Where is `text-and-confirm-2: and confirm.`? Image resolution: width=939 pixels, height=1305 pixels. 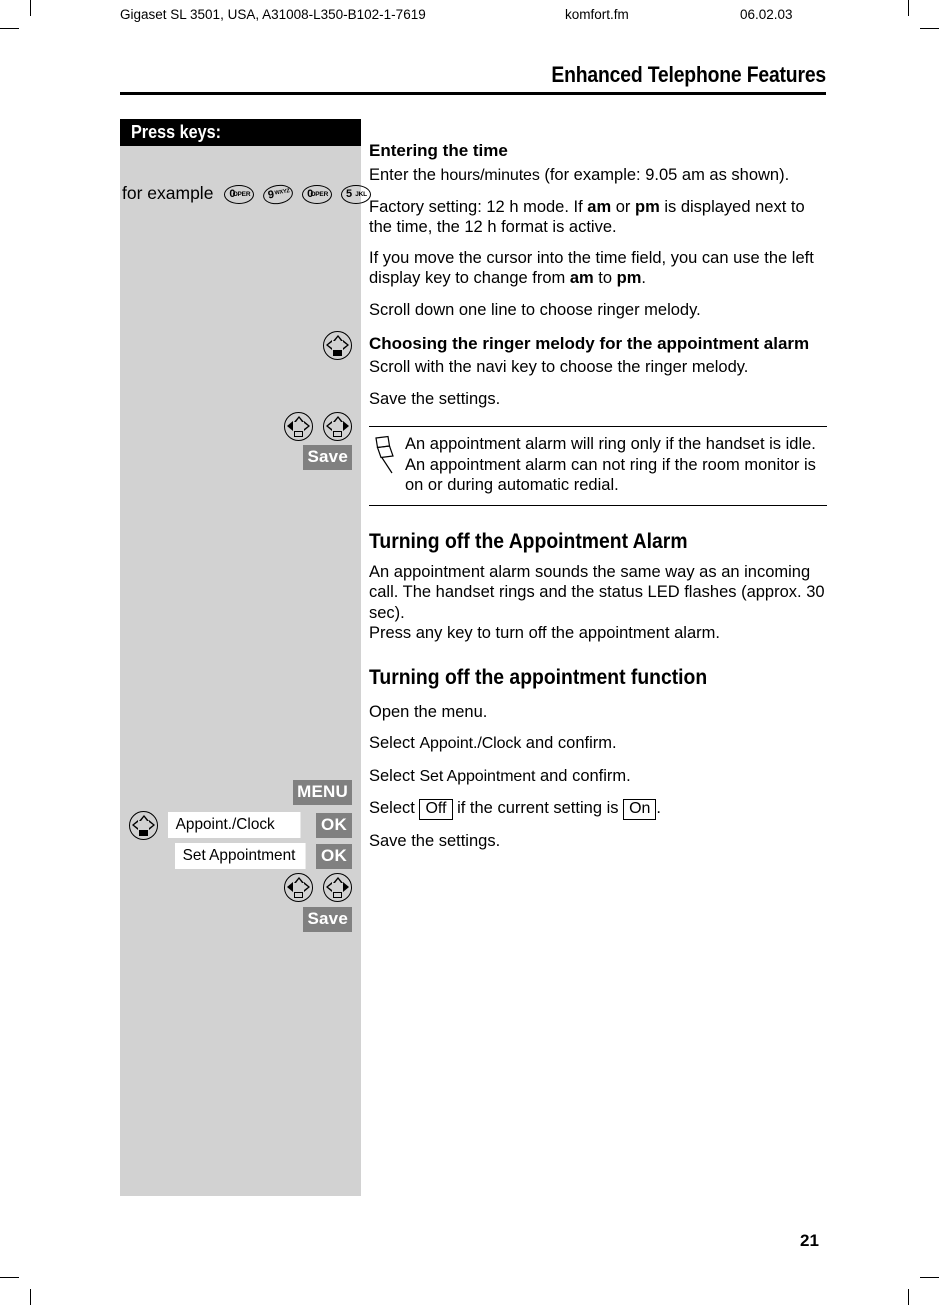 text-and-confirm-2: and confirm. is located at coordinates (583, 775).